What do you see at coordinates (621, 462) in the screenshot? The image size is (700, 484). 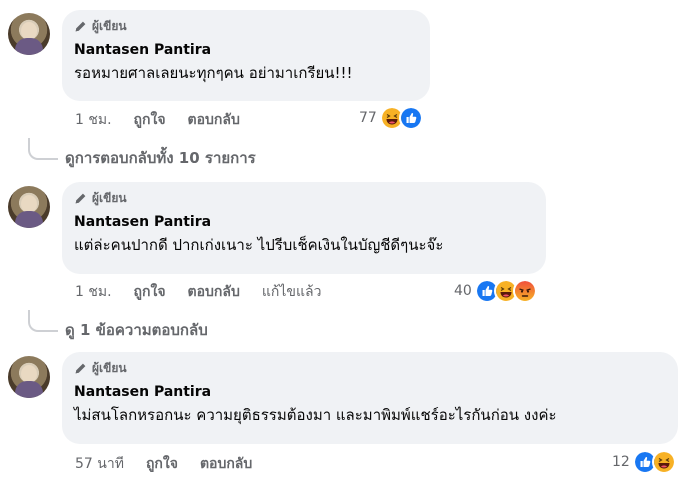 I see `reaction-count: 12` at bounding box center [621, 462].